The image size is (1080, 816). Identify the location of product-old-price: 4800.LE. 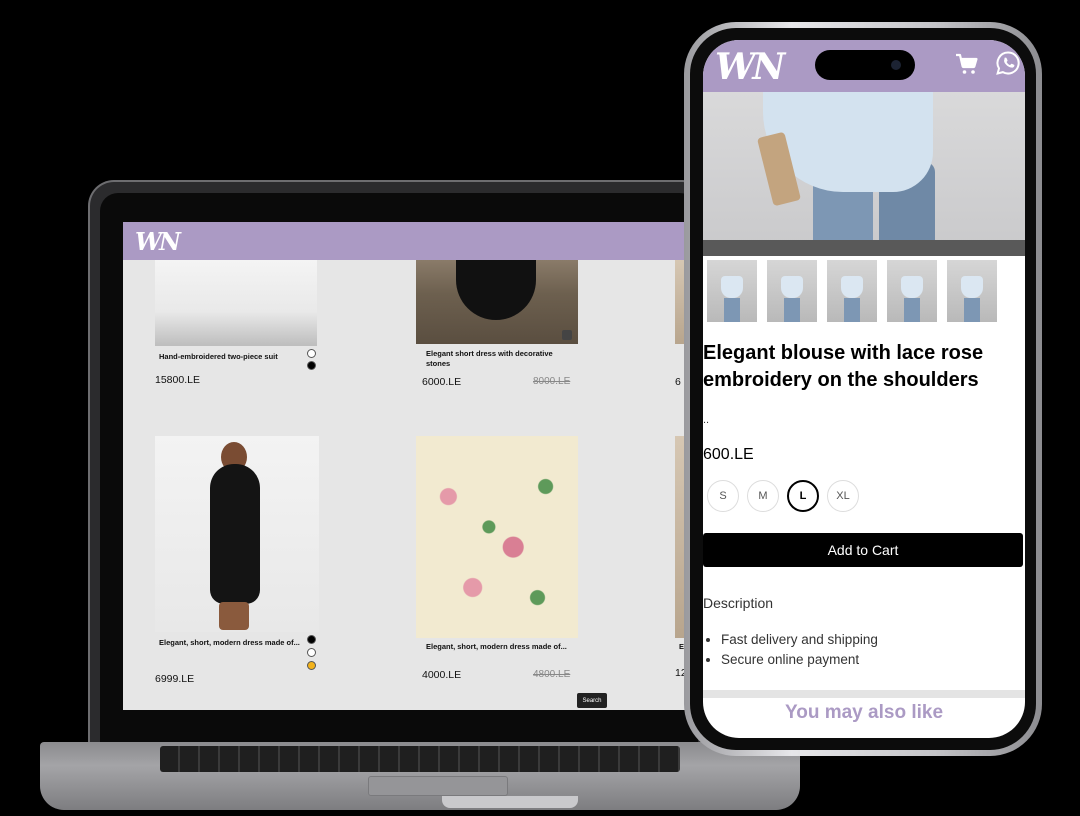
(552, 674).